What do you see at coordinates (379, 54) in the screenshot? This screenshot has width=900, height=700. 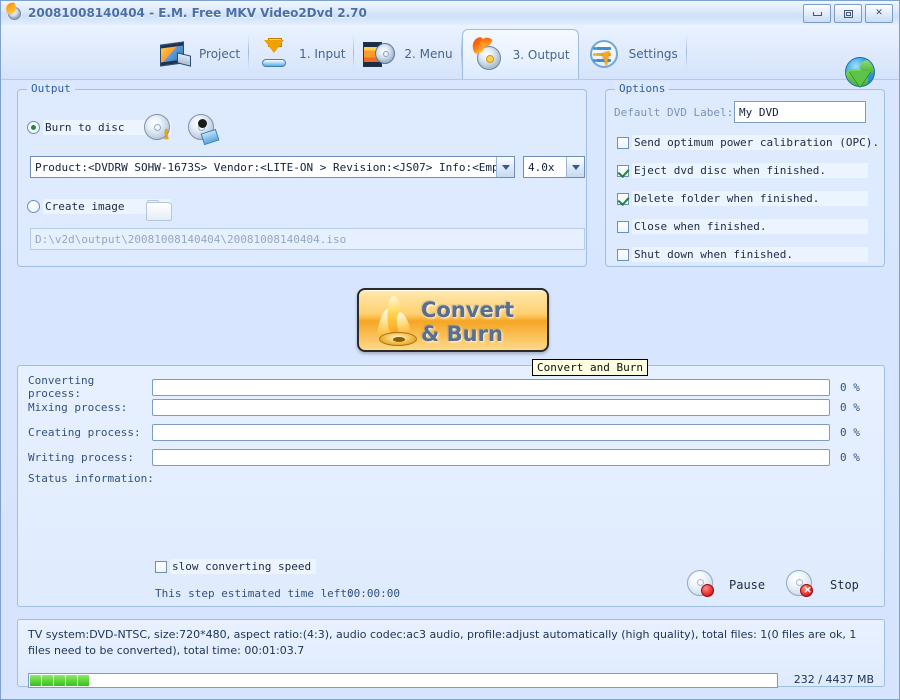 I see `film-disc-icon` at bounding box center [379, 54].